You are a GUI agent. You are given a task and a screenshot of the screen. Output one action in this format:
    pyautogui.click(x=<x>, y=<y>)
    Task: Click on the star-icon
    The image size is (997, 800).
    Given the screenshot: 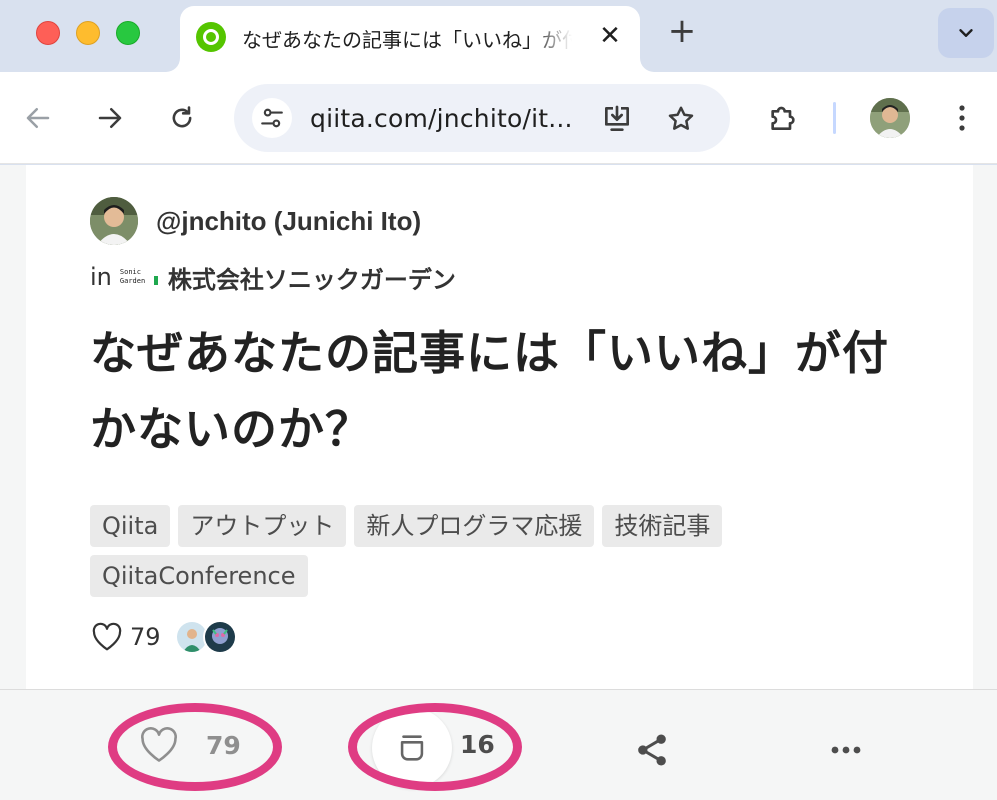 What is the action you would take?
    pyautogui.click(x=681, y=118)
    